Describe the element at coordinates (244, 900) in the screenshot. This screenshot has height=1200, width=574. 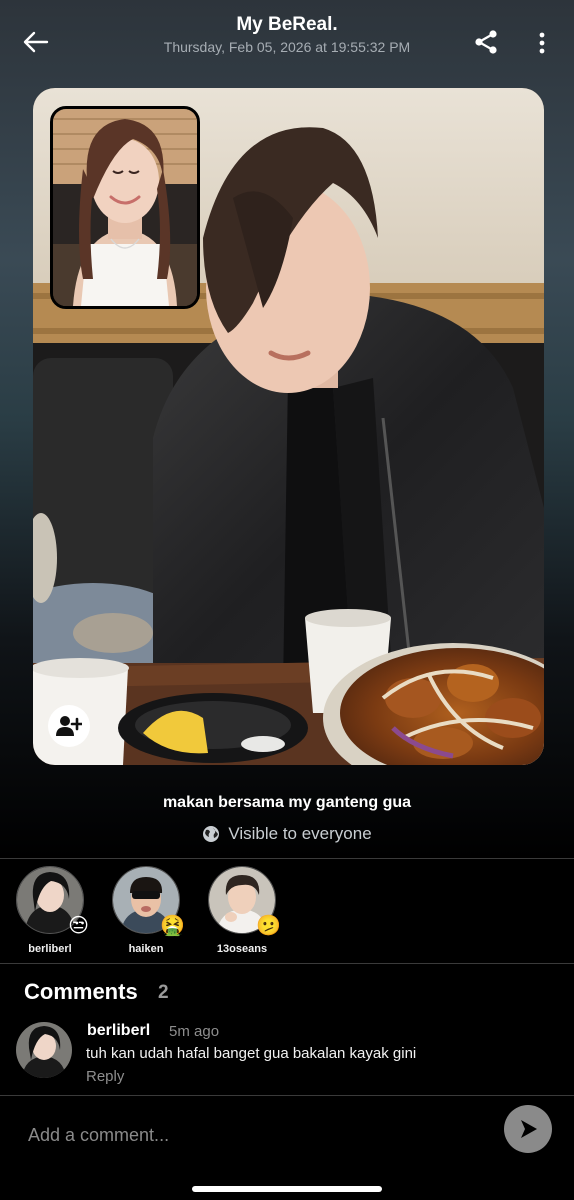
I see `avatar: 🫤` at that location.